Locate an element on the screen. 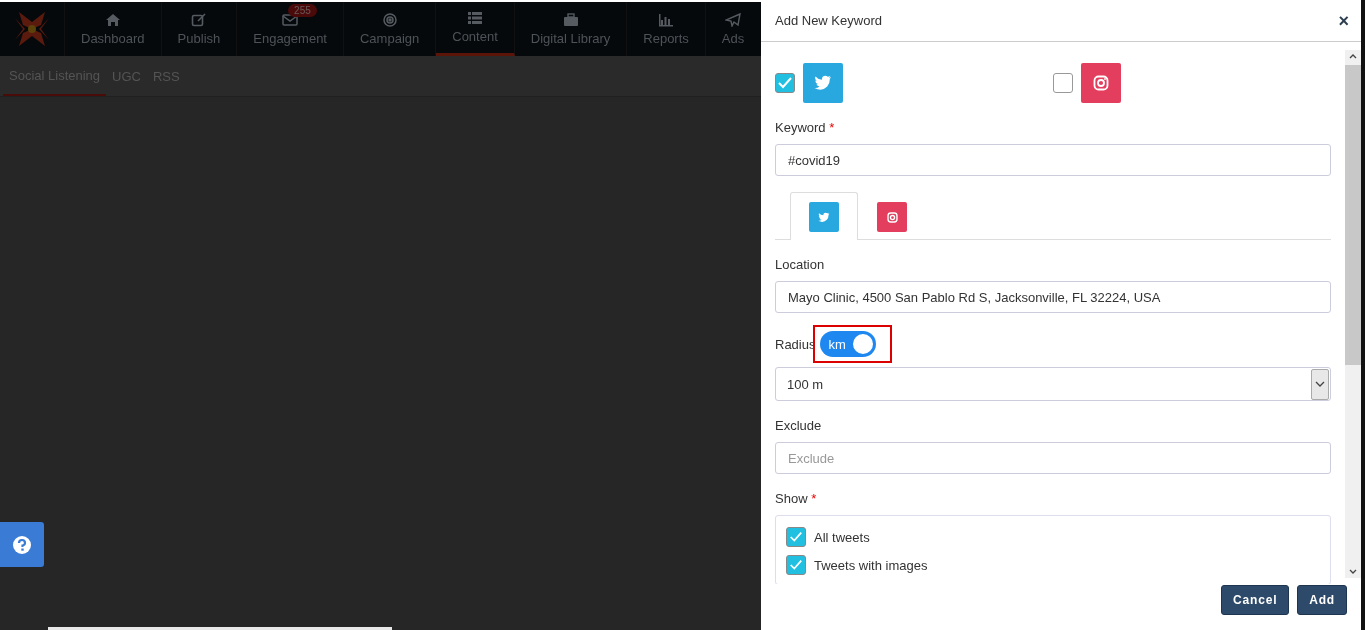  scroll-up-icon is located at coordinates (1353, 56).